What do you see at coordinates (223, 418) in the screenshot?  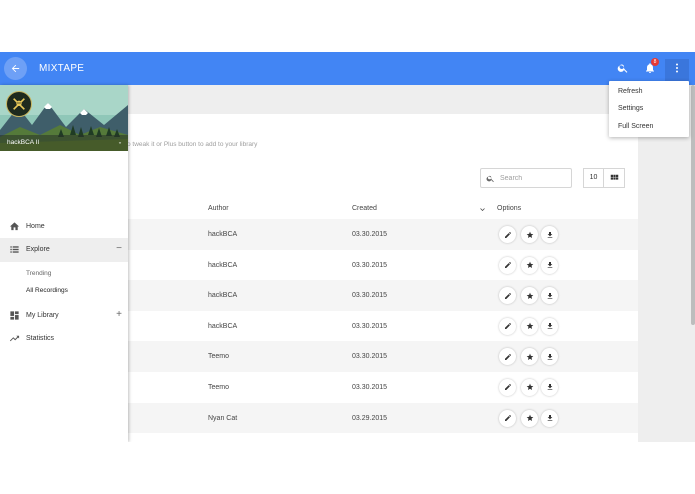 I see `author-cell: Nyan Cat` at bounding box center [223, 418].